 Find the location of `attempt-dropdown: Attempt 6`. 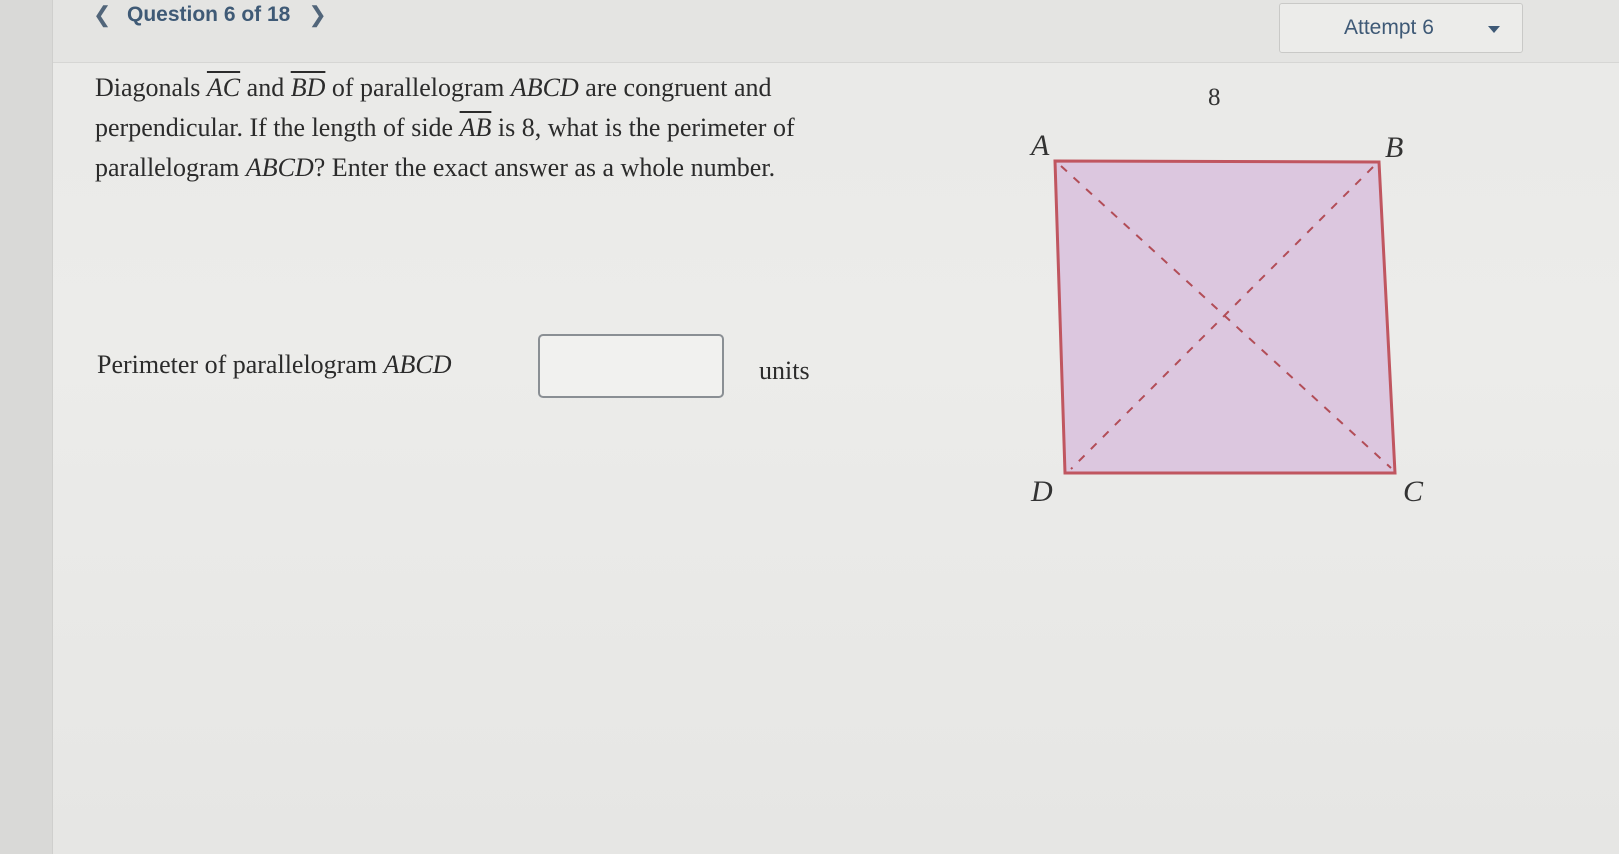

attempt-dropdown: Attempt 6 is located at coordinates (1401, 28).